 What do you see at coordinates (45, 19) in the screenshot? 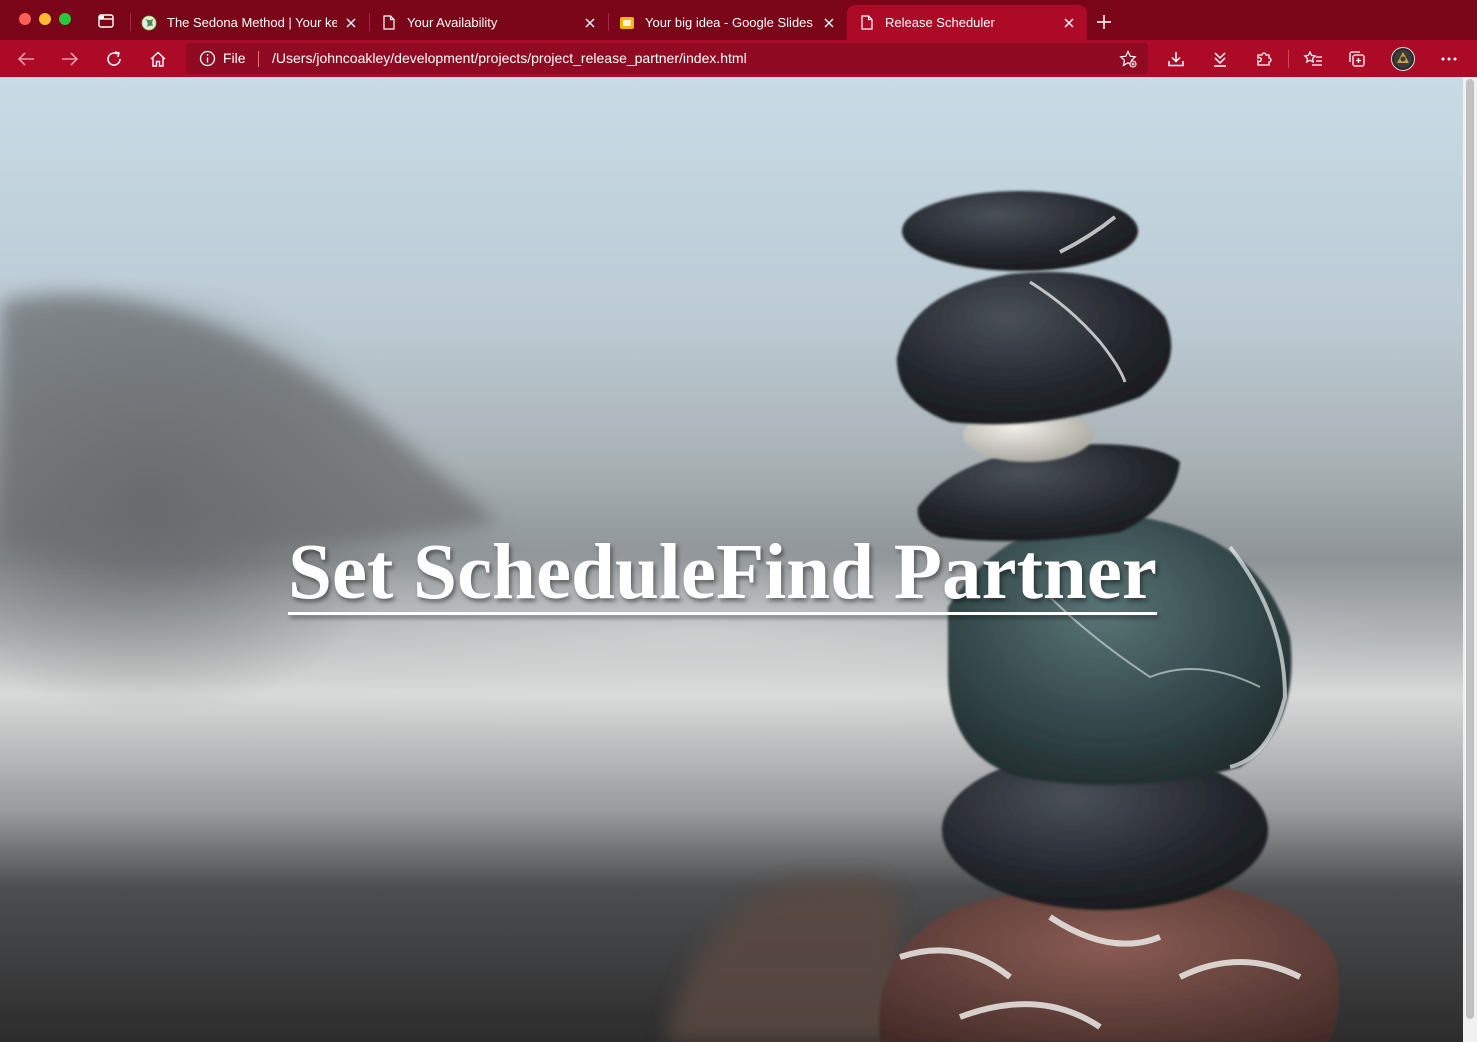
I see `window-minimize-button` at bounding box center [45, 19].